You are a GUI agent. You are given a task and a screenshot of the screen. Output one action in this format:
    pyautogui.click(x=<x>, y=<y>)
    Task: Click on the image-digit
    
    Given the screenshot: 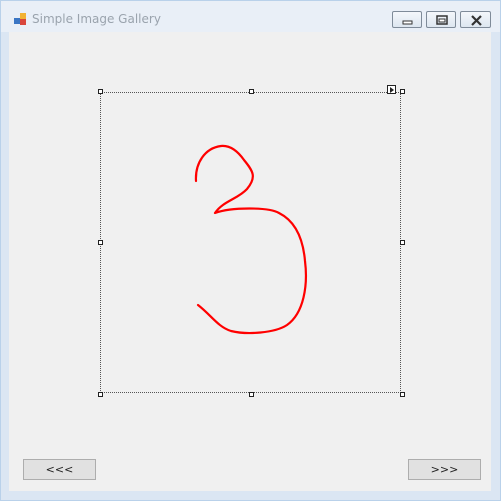 What is the action you would take?
    pyautogui.click(x=250, y=239)
    